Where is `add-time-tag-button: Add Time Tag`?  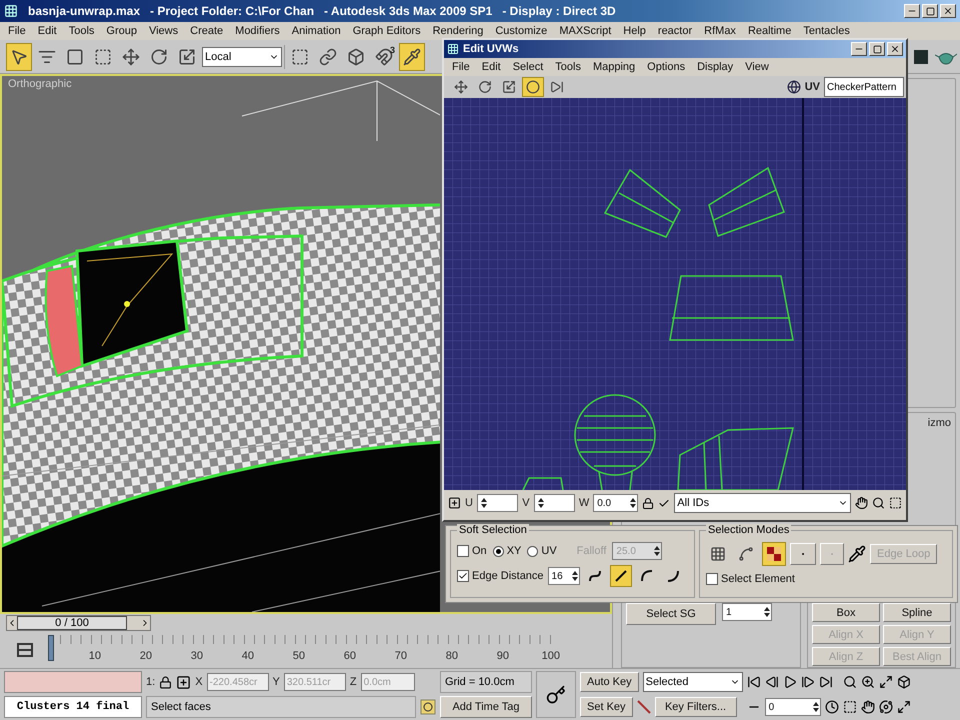 add-time-tag-button: Add Time Tag is located at coordinates (486, 707).